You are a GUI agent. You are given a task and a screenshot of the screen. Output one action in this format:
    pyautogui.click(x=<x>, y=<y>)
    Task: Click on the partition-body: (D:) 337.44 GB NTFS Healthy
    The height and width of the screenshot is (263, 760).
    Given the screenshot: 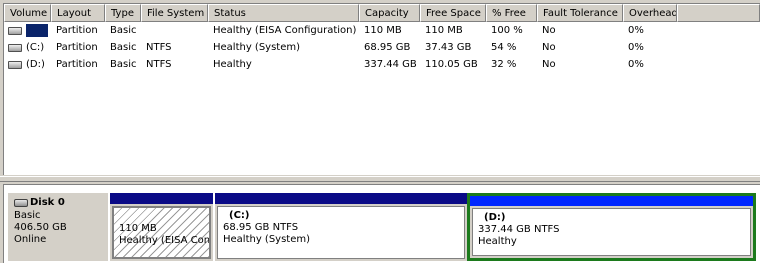 What is the action you would take?
    pyautogui.click(x=611, y=232)
    